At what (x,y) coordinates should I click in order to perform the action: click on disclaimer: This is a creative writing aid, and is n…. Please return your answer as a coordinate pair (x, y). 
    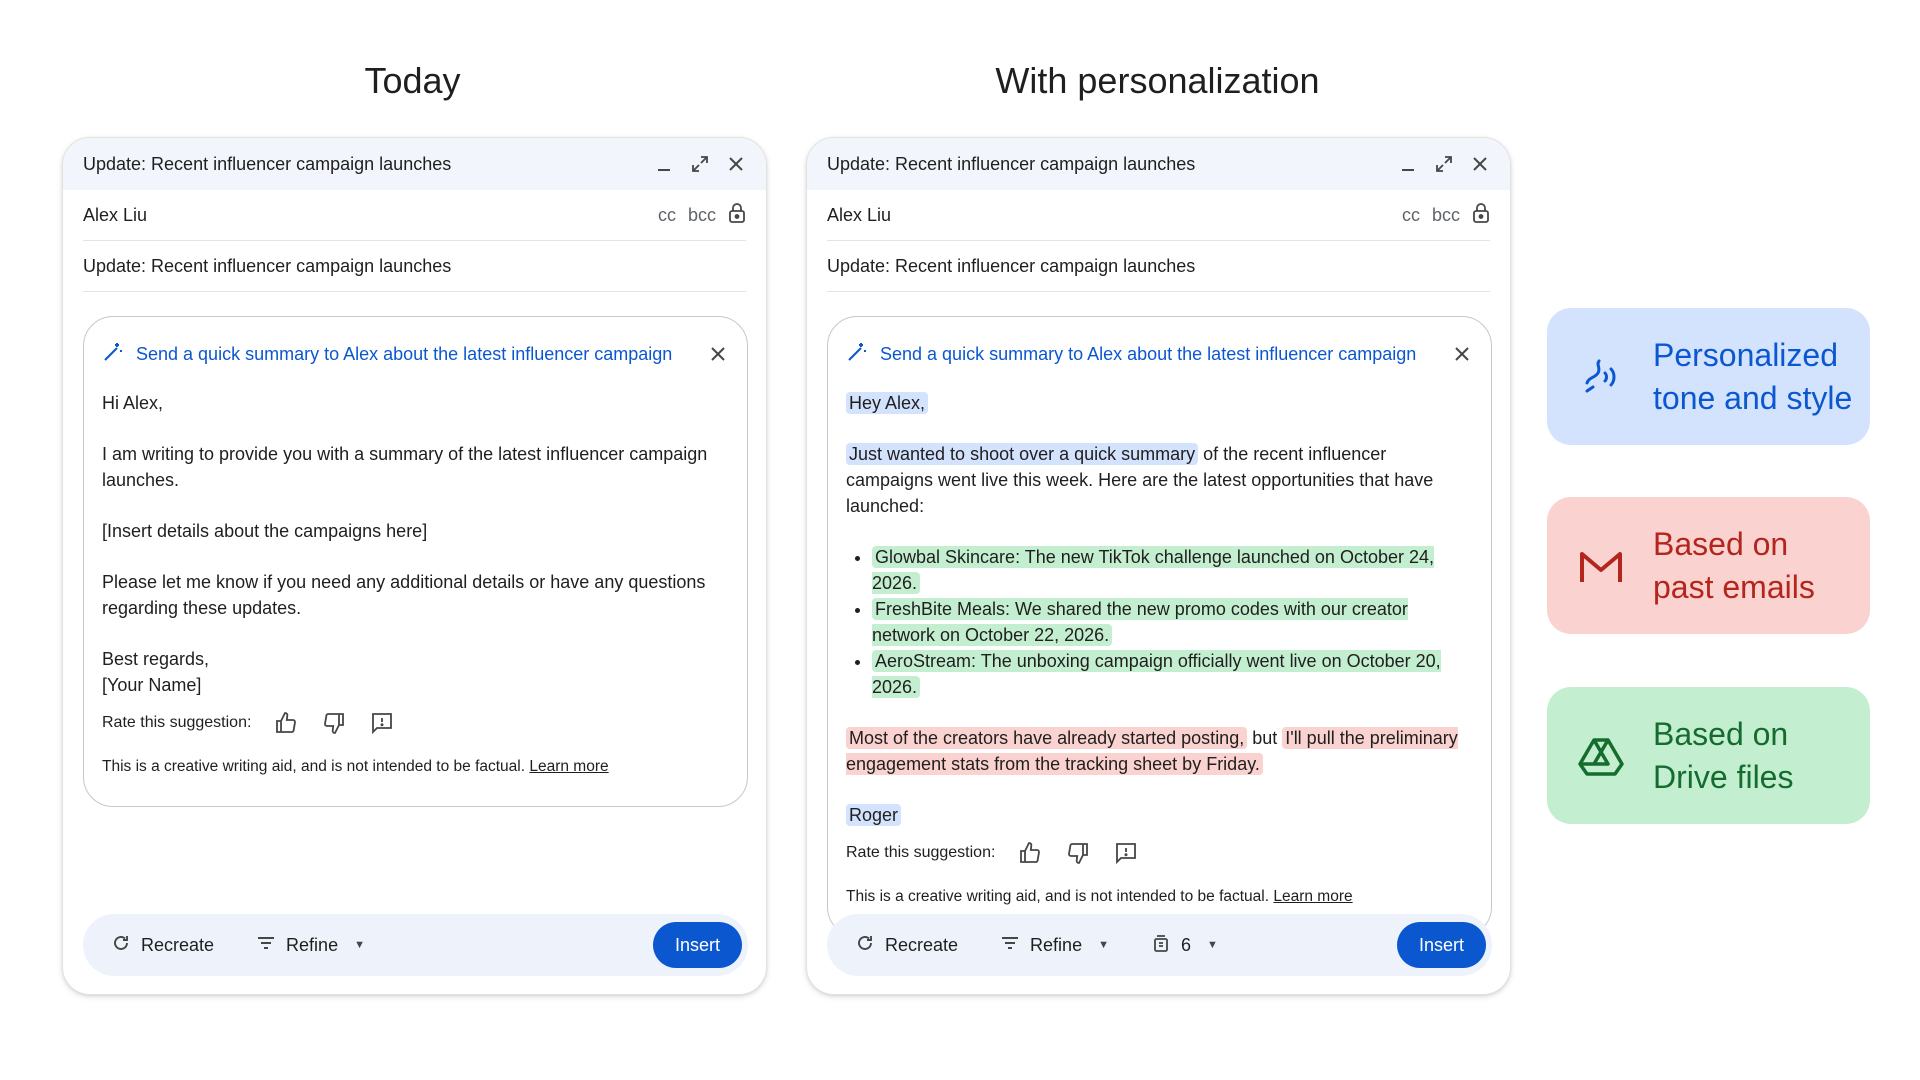
    Looking at the image, I should click on (415, 782).